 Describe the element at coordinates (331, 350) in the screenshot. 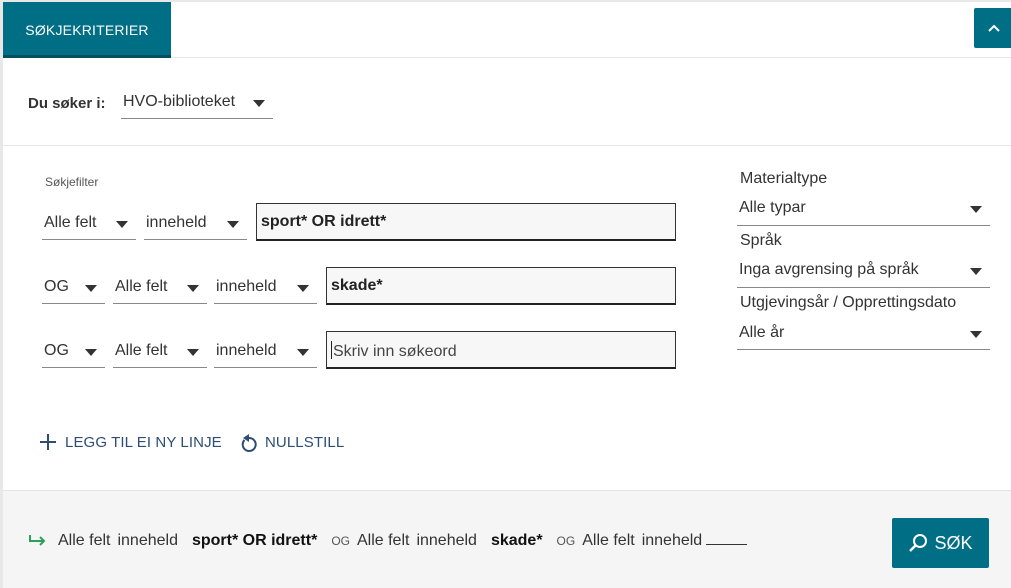

I see `text-cursor` at that location.